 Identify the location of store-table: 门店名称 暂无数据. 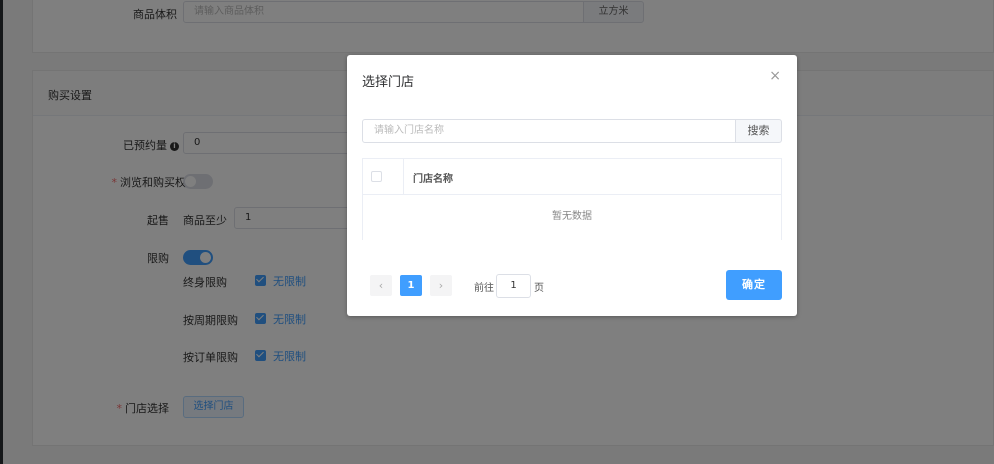
(572, 199).